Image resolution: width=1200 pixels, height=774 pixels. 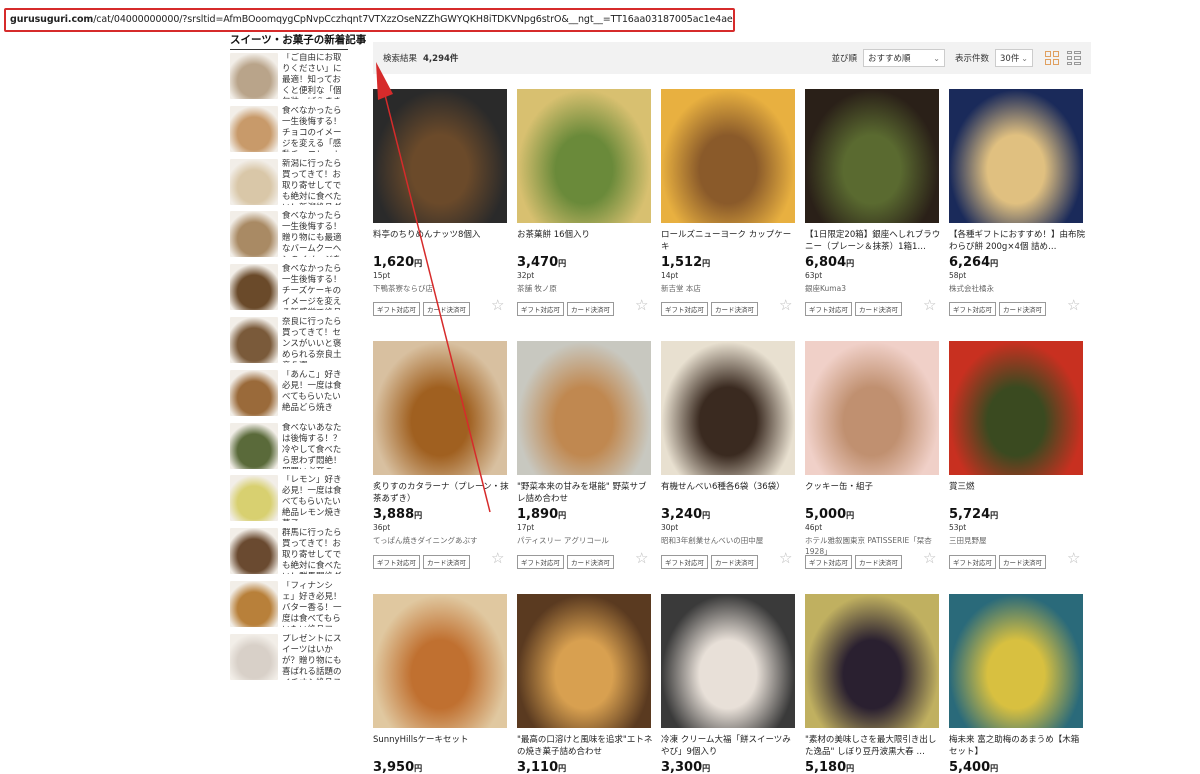 I want to click on sidebar-article: 食べなかったら一生後悔する！チョコのイメージを変える「感動チョコレート菓子」3選, so click(x=289, y=129).